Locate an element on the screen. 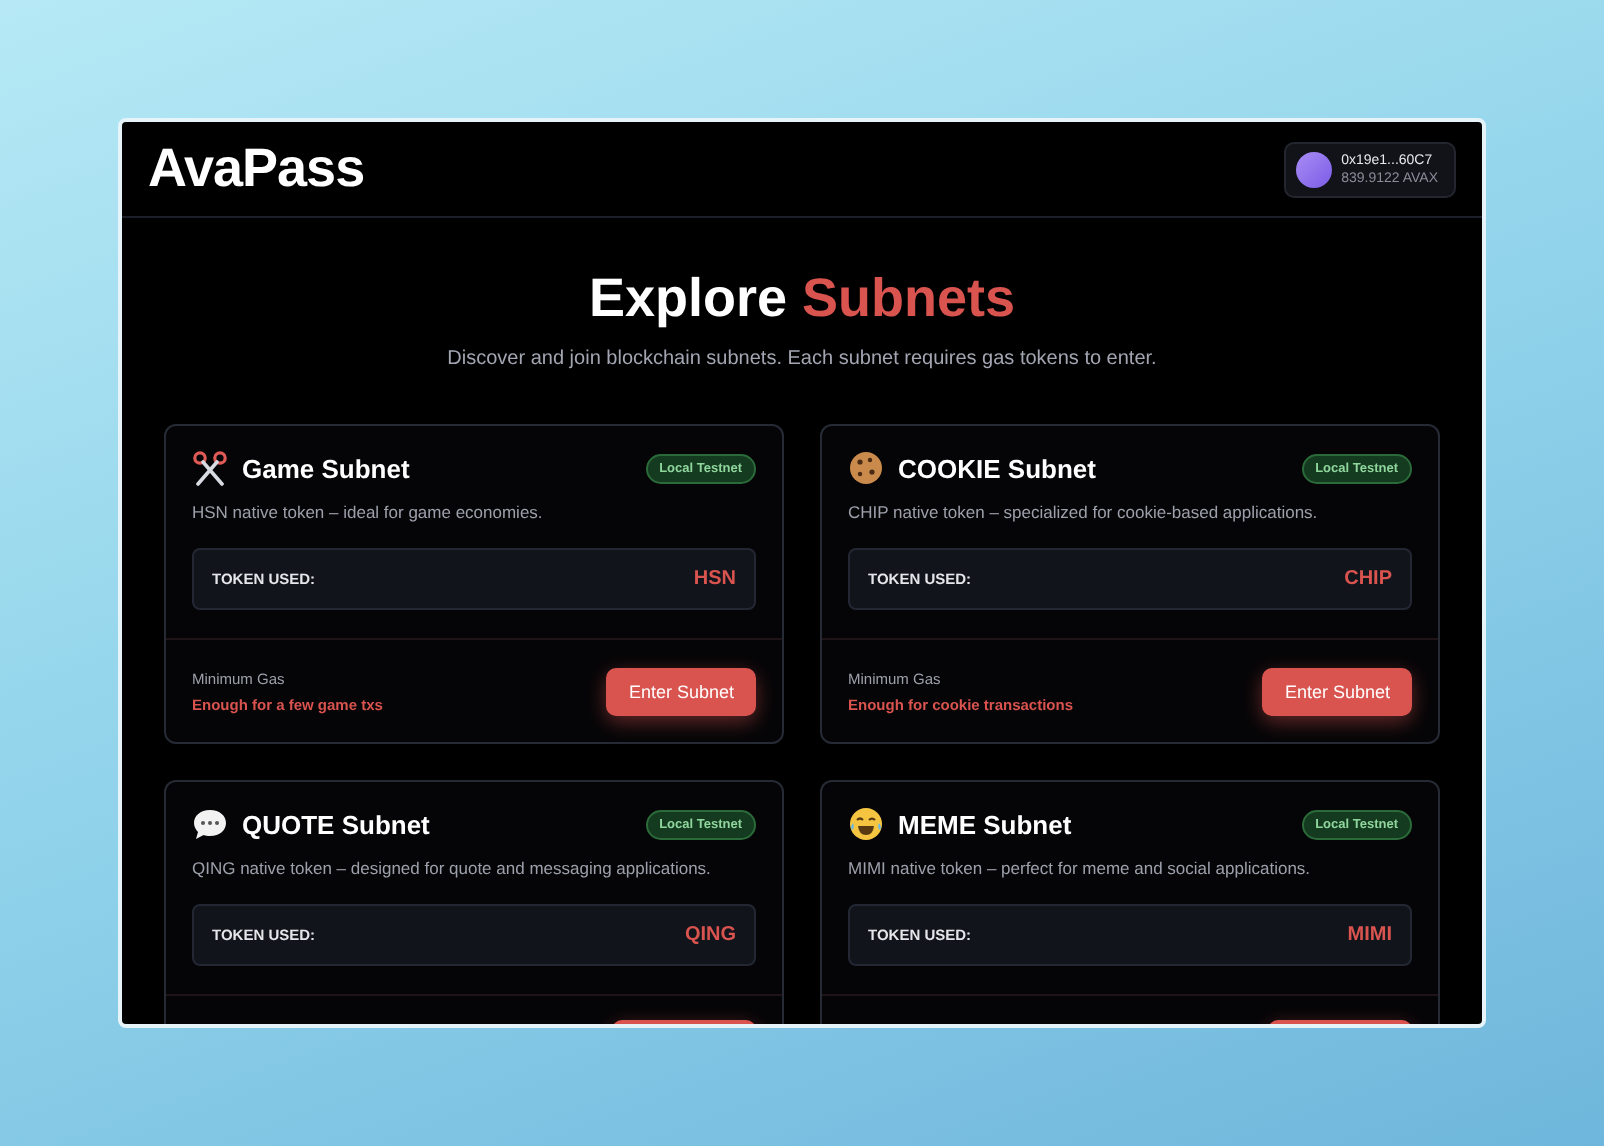 Image resolution: width=1604 pixels, height=1146 pixels. token-symbol: QING is located at coordinates (710, 935).